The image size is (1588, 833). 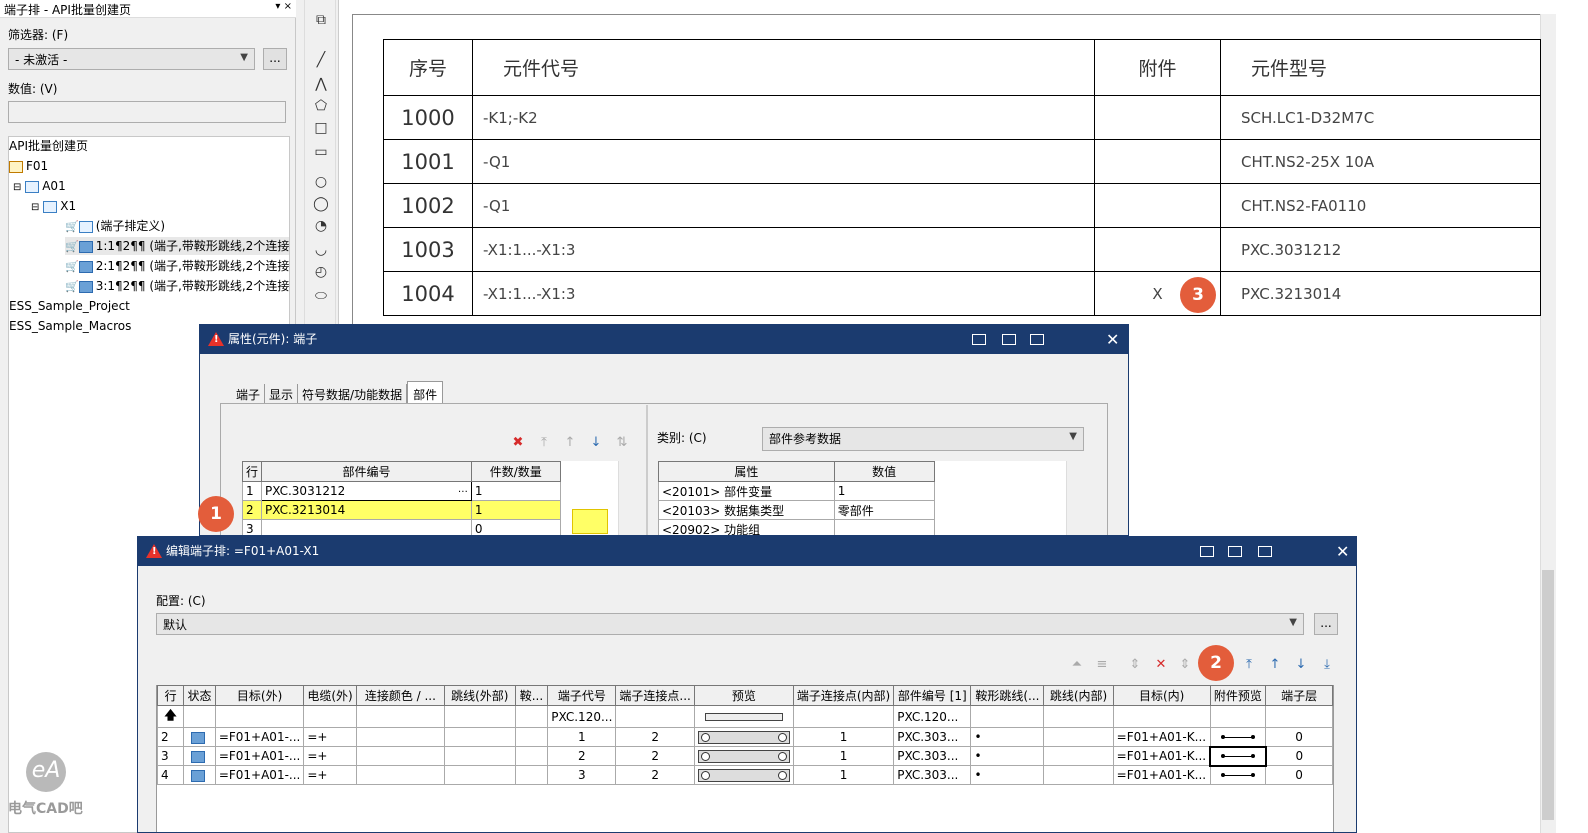 I want to click on chevron-down-icon: ▼, so click(x=1293, y=622).